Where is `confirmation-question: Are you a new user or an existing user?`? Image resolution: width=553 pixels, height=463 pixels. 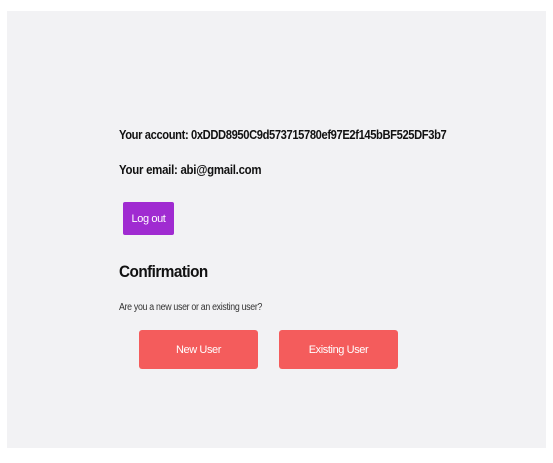
confirmation-question: Are you a new user or an existing user? is located at coordinates (191, 307).